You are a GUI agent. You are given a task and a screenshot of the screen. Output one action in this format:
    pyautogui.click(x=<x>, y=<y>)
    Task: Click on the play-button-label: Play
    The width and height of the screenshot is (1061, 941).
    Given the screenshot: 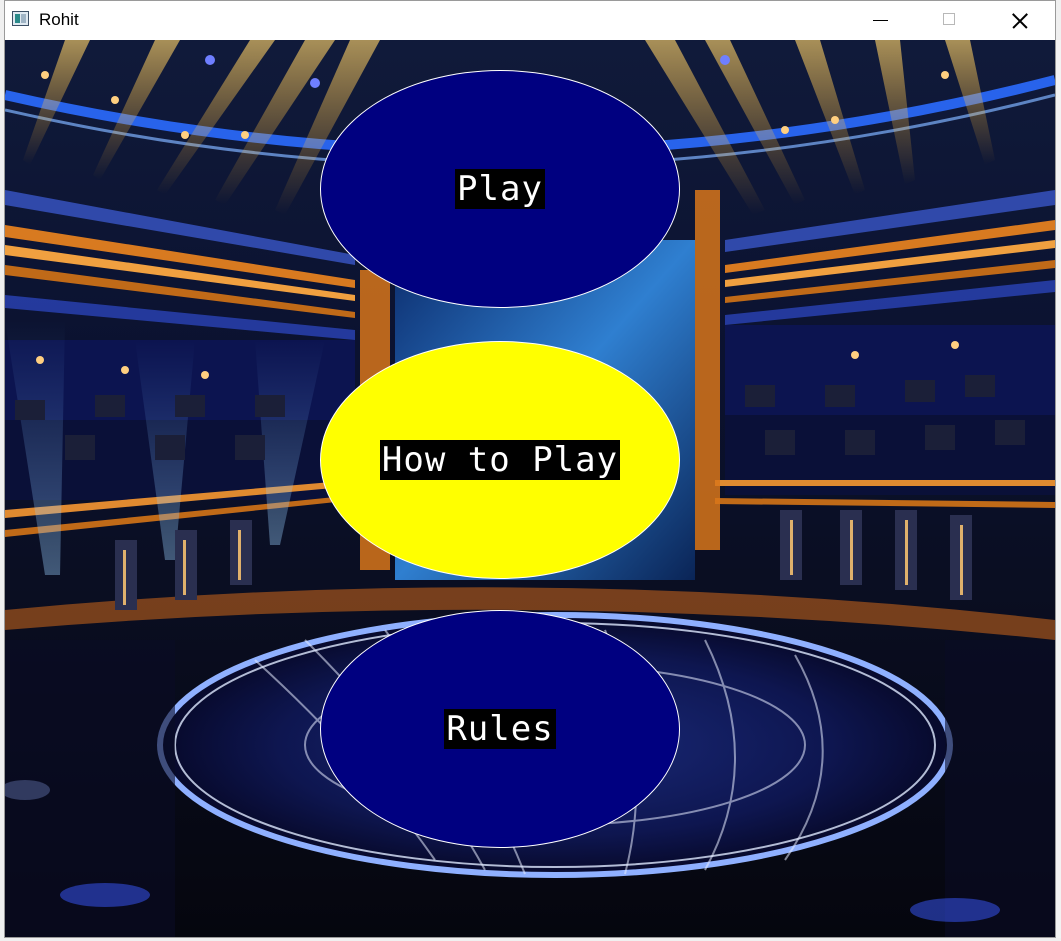 What is the action you would take?
    pyautogui.click(x=500, y=189)
    